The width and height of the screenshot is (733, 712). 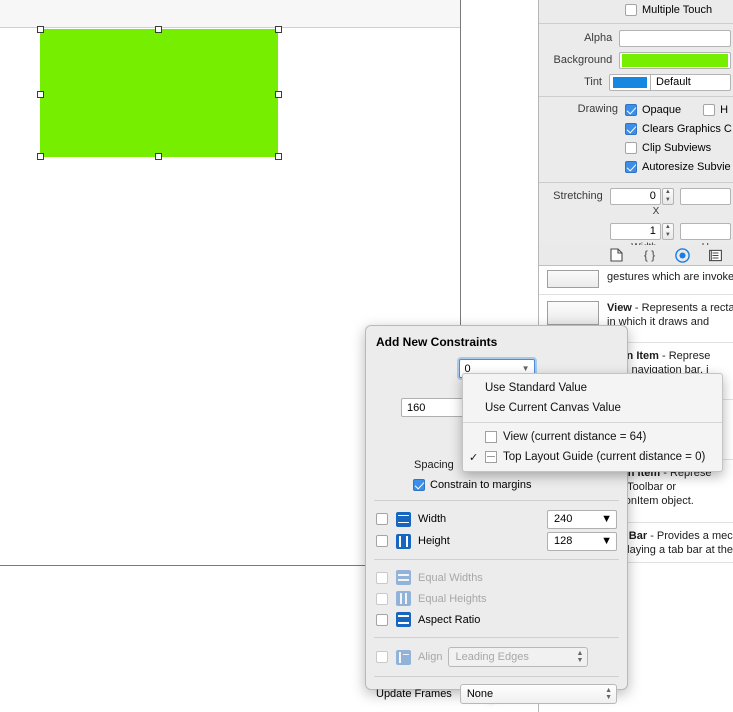 What do you see at coordinates (491, 457) in the screenshot?
I see `top-layout-guide-icon` at bounding box center [491, 457].